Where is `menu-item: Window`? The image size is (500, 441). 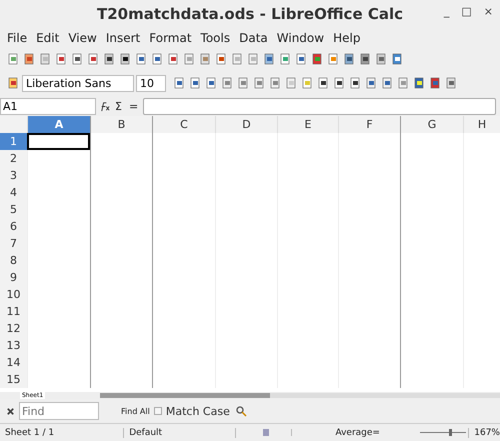 menu-item: Window is located at coordinates (301, 38).